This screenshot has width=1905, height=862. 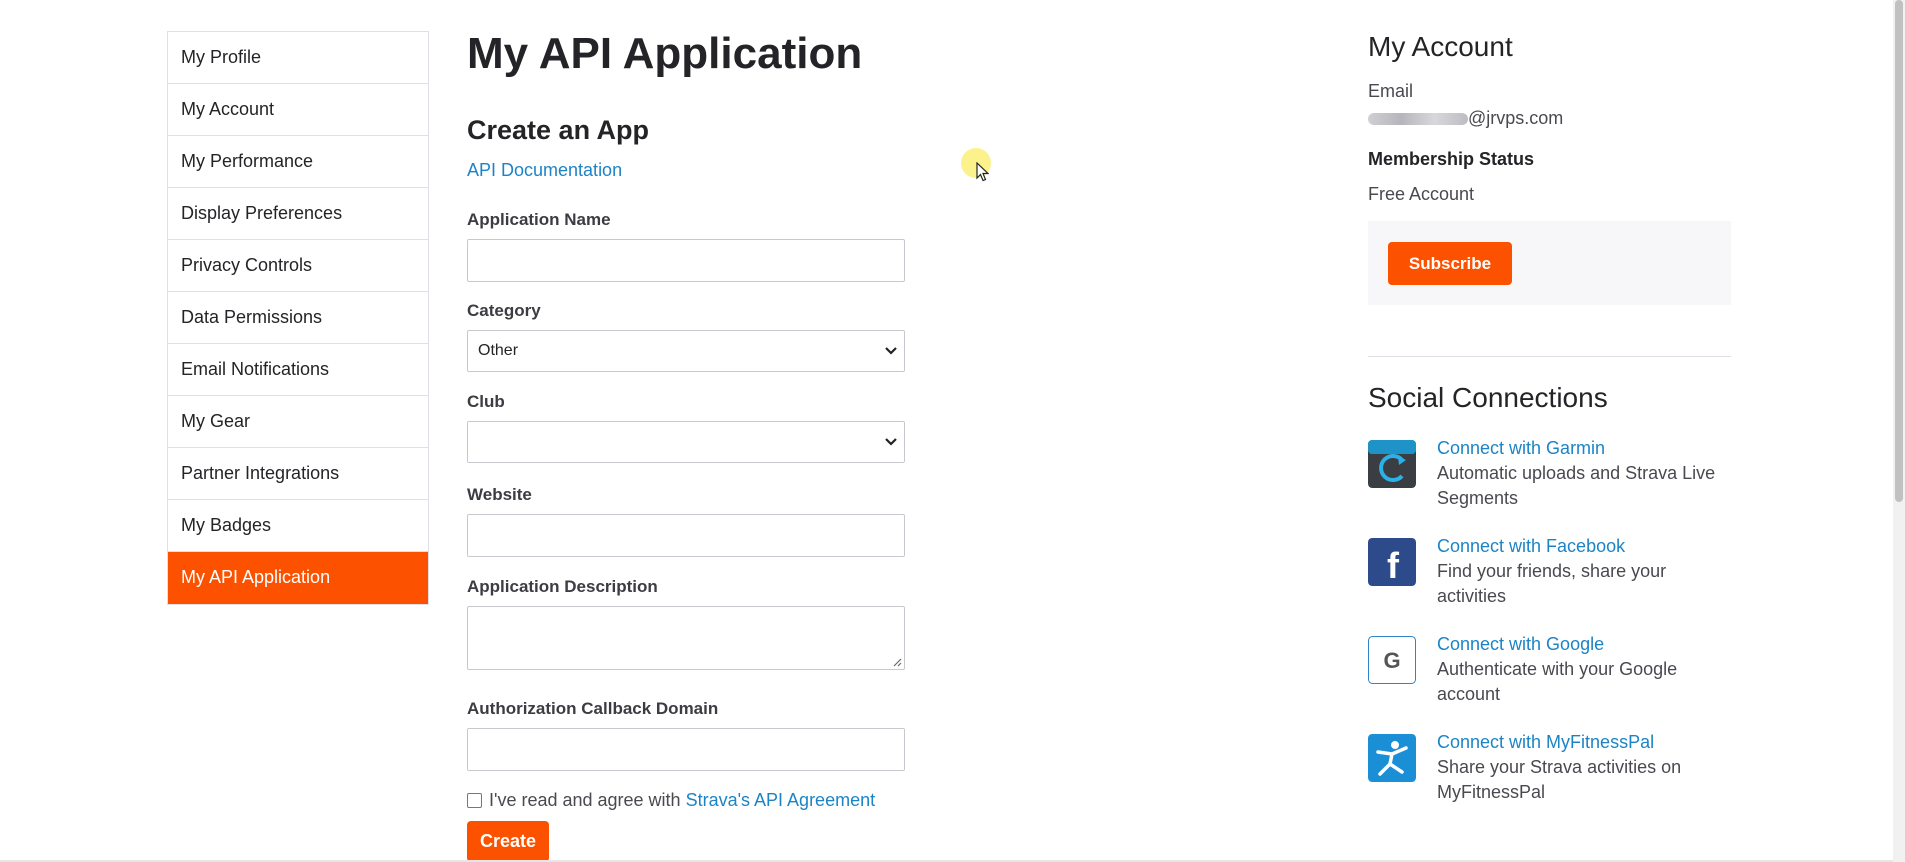 I want to click on description-textarea, so click(x=686, y=638).